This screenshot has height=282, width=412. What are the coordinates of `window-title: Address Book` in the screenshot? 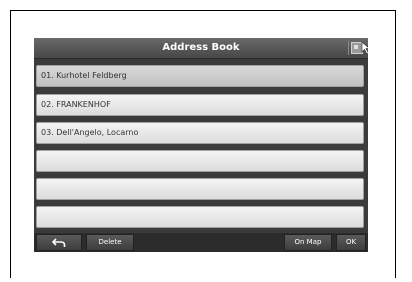 It's located at (201, 47).